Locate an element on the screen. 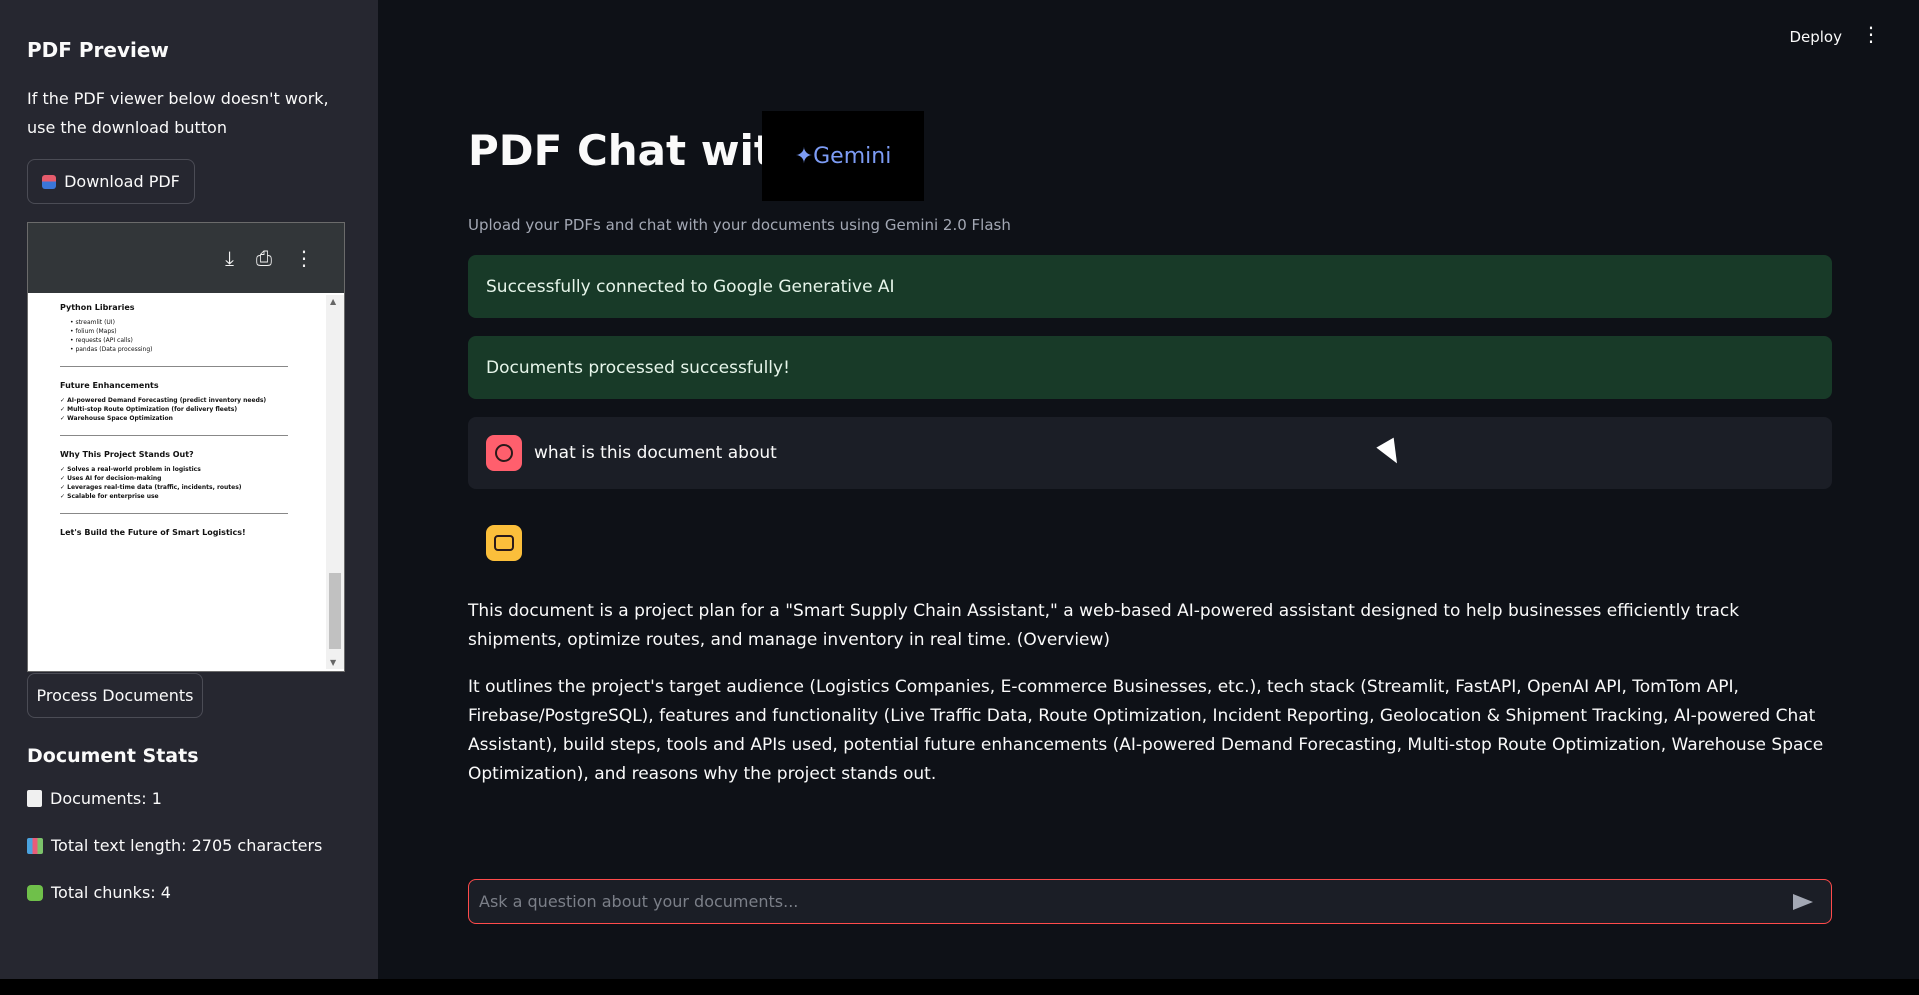  bot-avatar-icon is located at coordinates (504, 543).